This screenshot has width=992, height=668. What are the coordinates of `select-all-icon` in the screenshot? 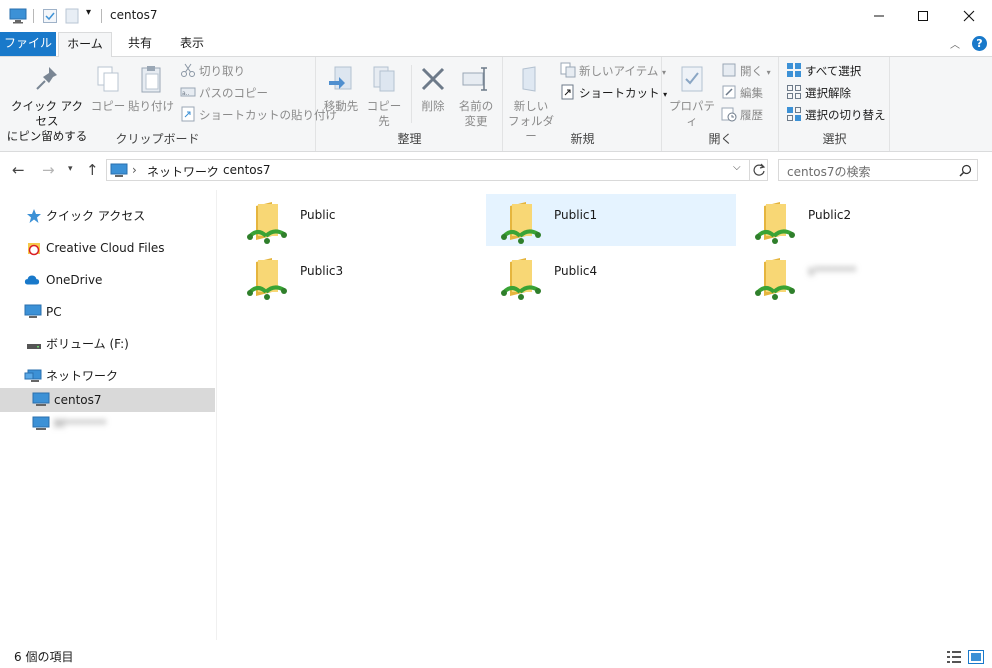 It's located at (794, 70).